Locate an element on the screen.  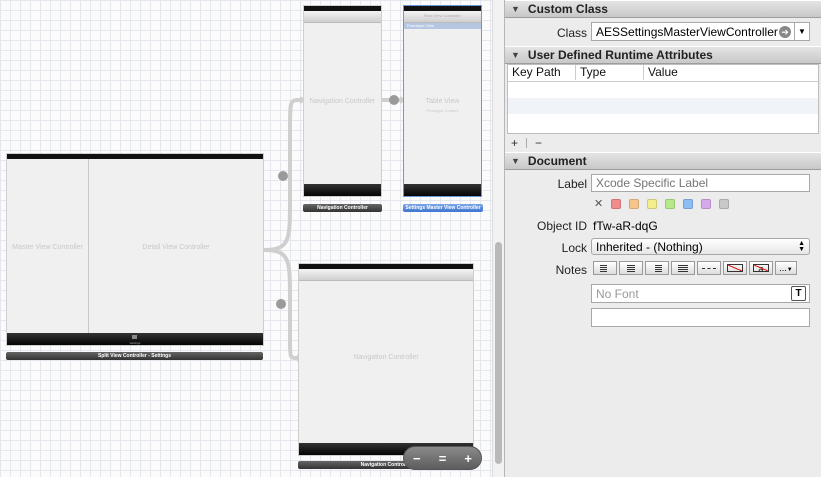
label-row: Label is located at coordinates (663, 181).